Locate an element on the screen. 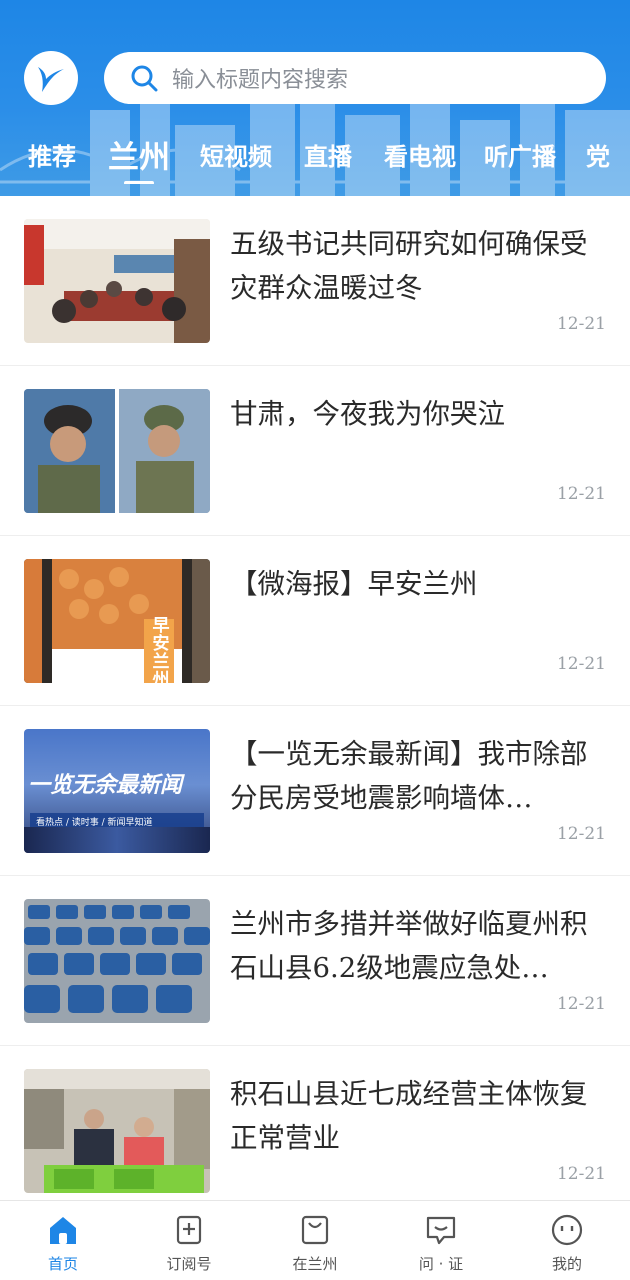 The image size is (630, 1280). caption-char: 安 is located at coordinates (161, 644).